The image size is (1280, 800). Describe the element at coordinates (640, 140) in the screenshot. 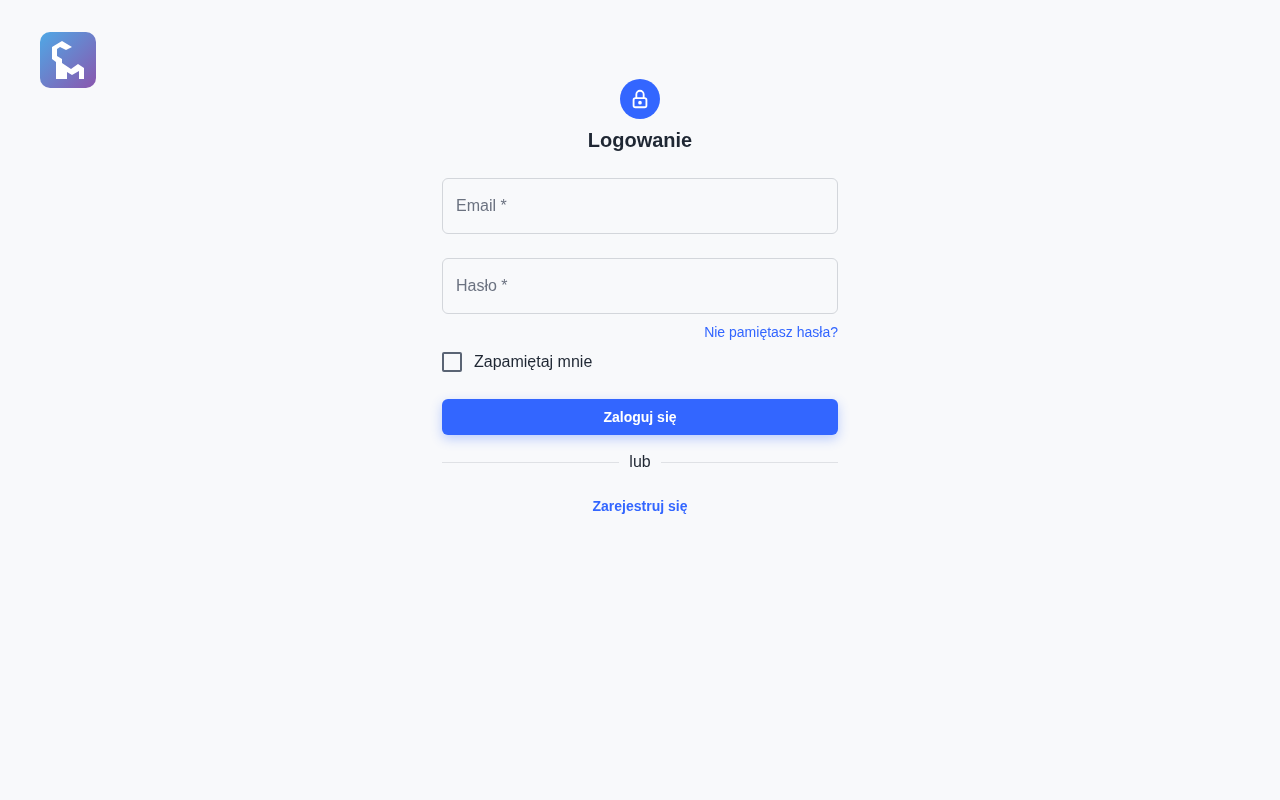

I see `page-title: Logowanie` at that location.